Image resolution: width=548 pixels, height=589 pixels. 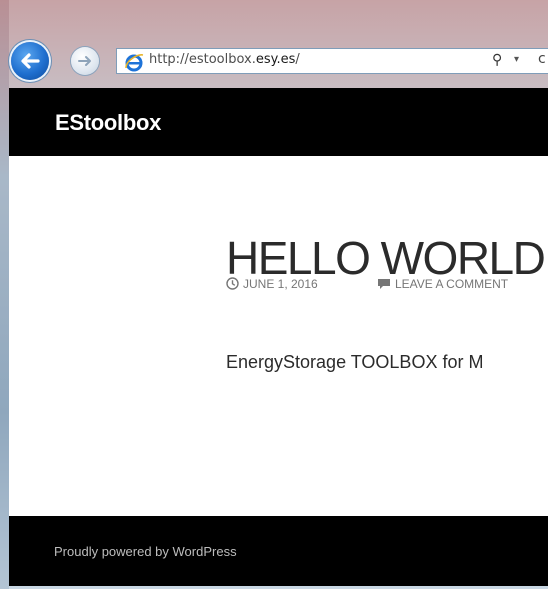 I want to click on leave-comment-link: LEAVE A COMMENT, so click(x=442, y=284).